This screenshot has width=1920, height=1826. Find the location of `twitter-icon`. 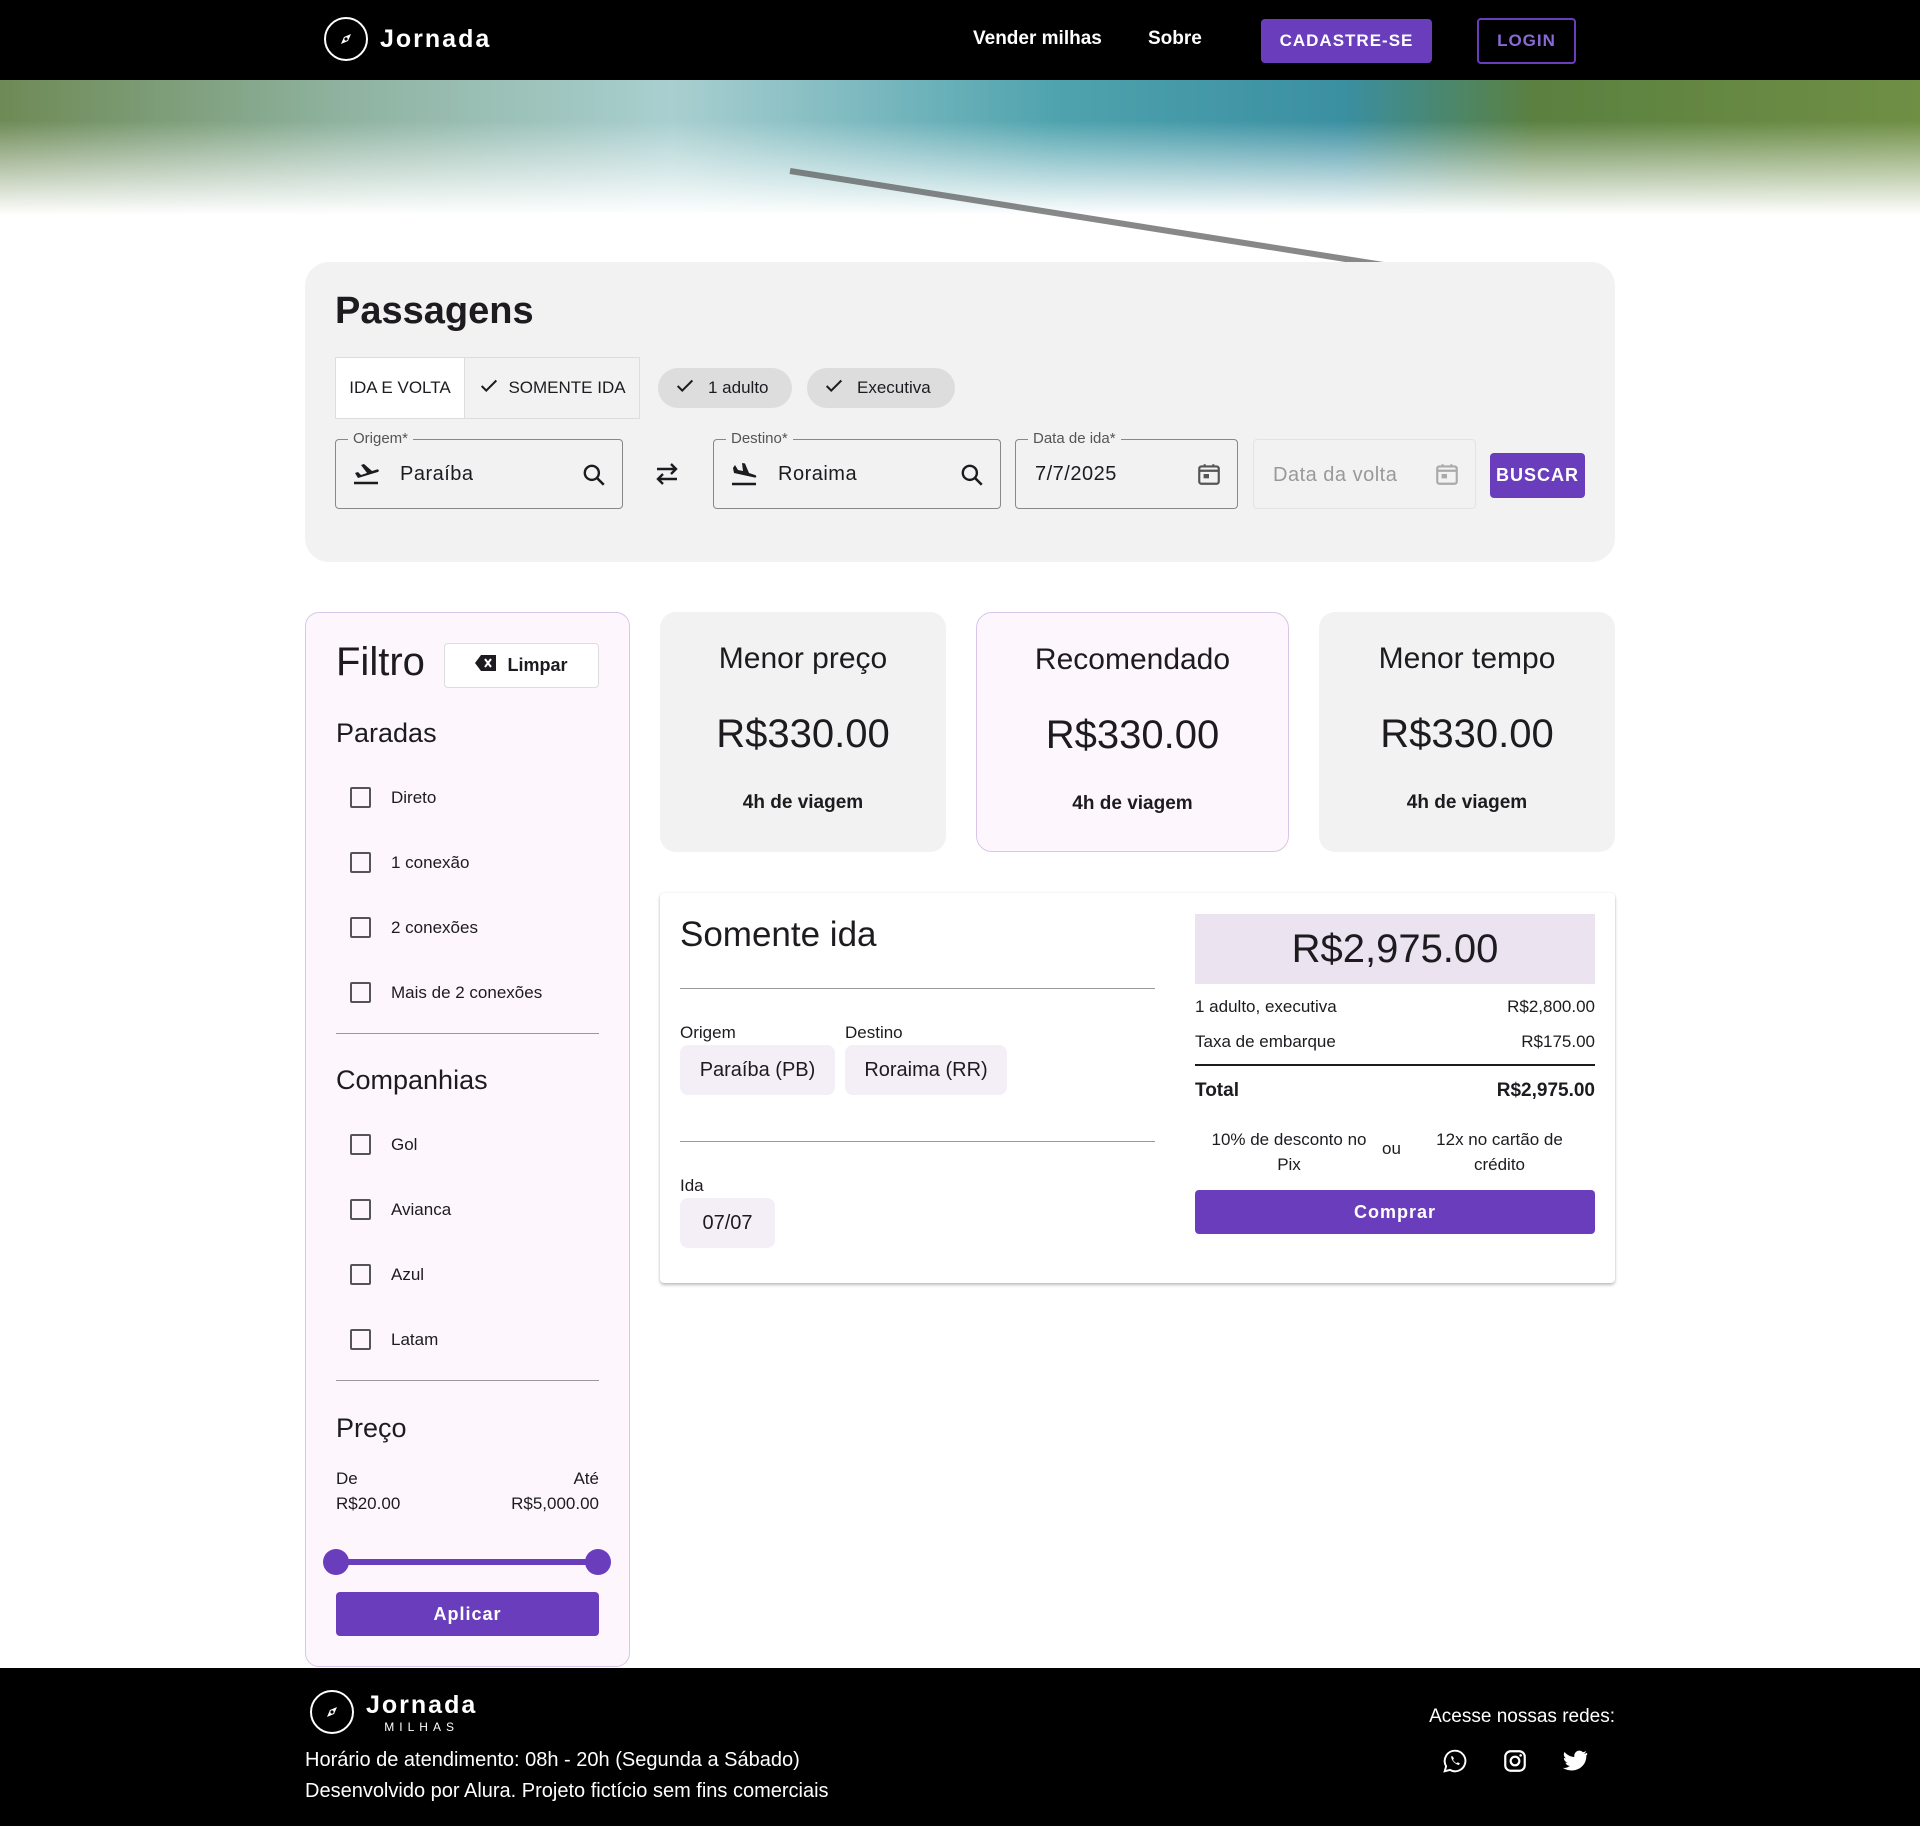

twitter-icon is located at coordinates (1575, 1761).